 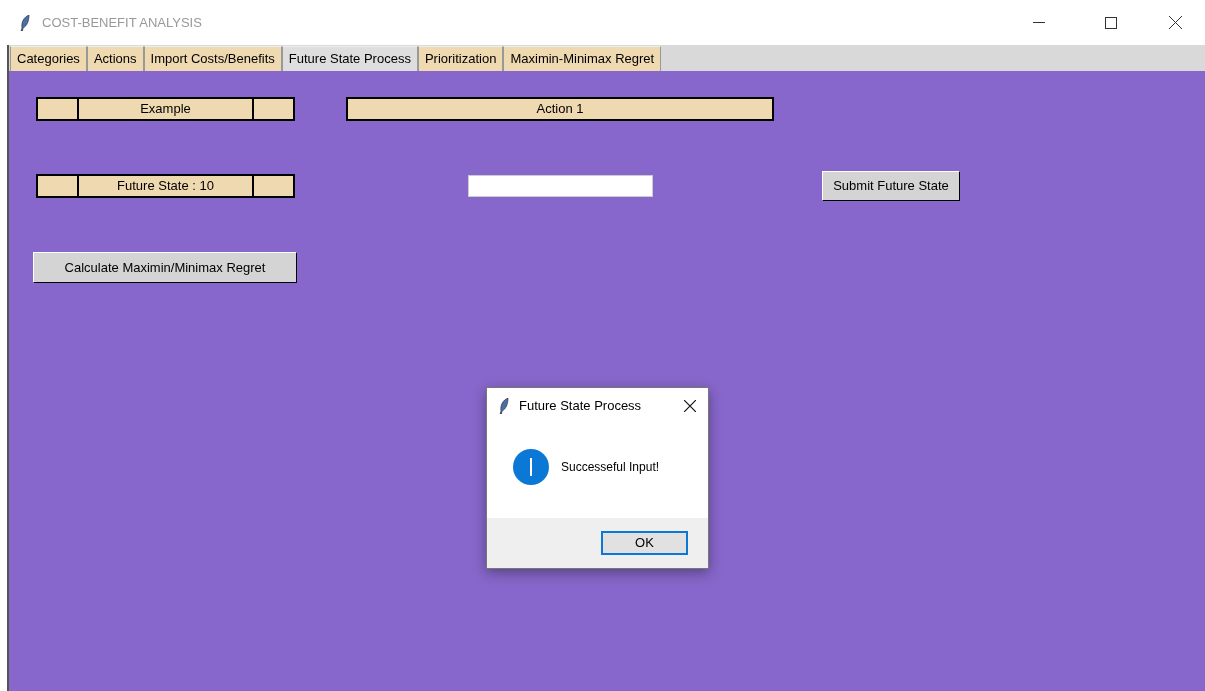 What do you see at coordinates (560, 109) in the screenshot?
I see `action-label: Action 1` at bounding box center [560, 109].